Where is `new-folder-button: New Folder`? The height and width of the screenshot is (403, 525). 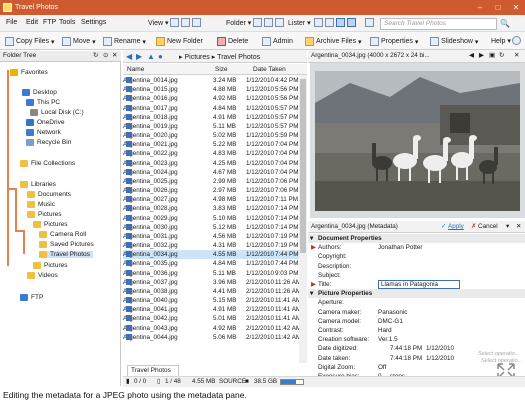
new-folder-button: New Folder is located at coordinates (179, 41).